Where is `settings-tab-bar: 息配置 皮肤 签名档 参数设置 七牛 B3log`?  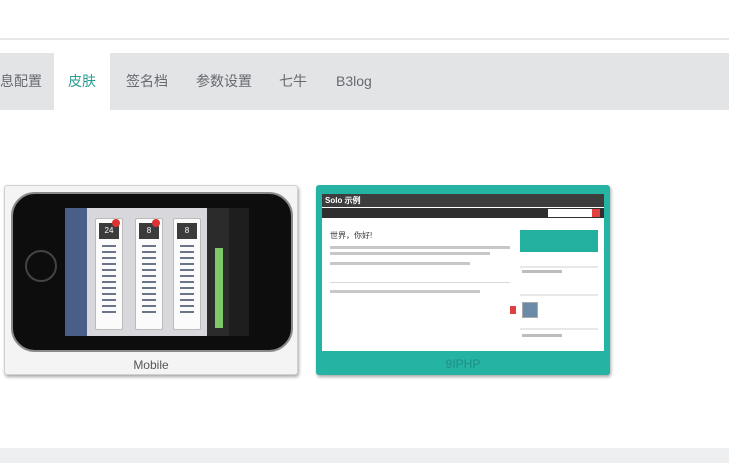
settings-tab-bar: 息配置 皮肤 签名档 参数设置 七牛 B3log is located at coordinates (364, 81).